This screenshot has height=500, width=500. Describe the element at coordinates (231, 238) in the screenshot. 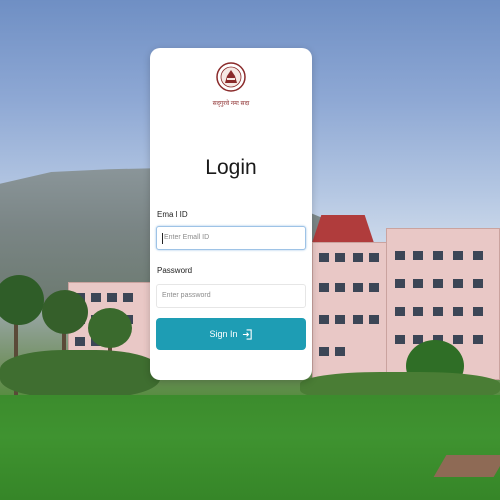

I see `email-field: Enter Emall ID` at that location.